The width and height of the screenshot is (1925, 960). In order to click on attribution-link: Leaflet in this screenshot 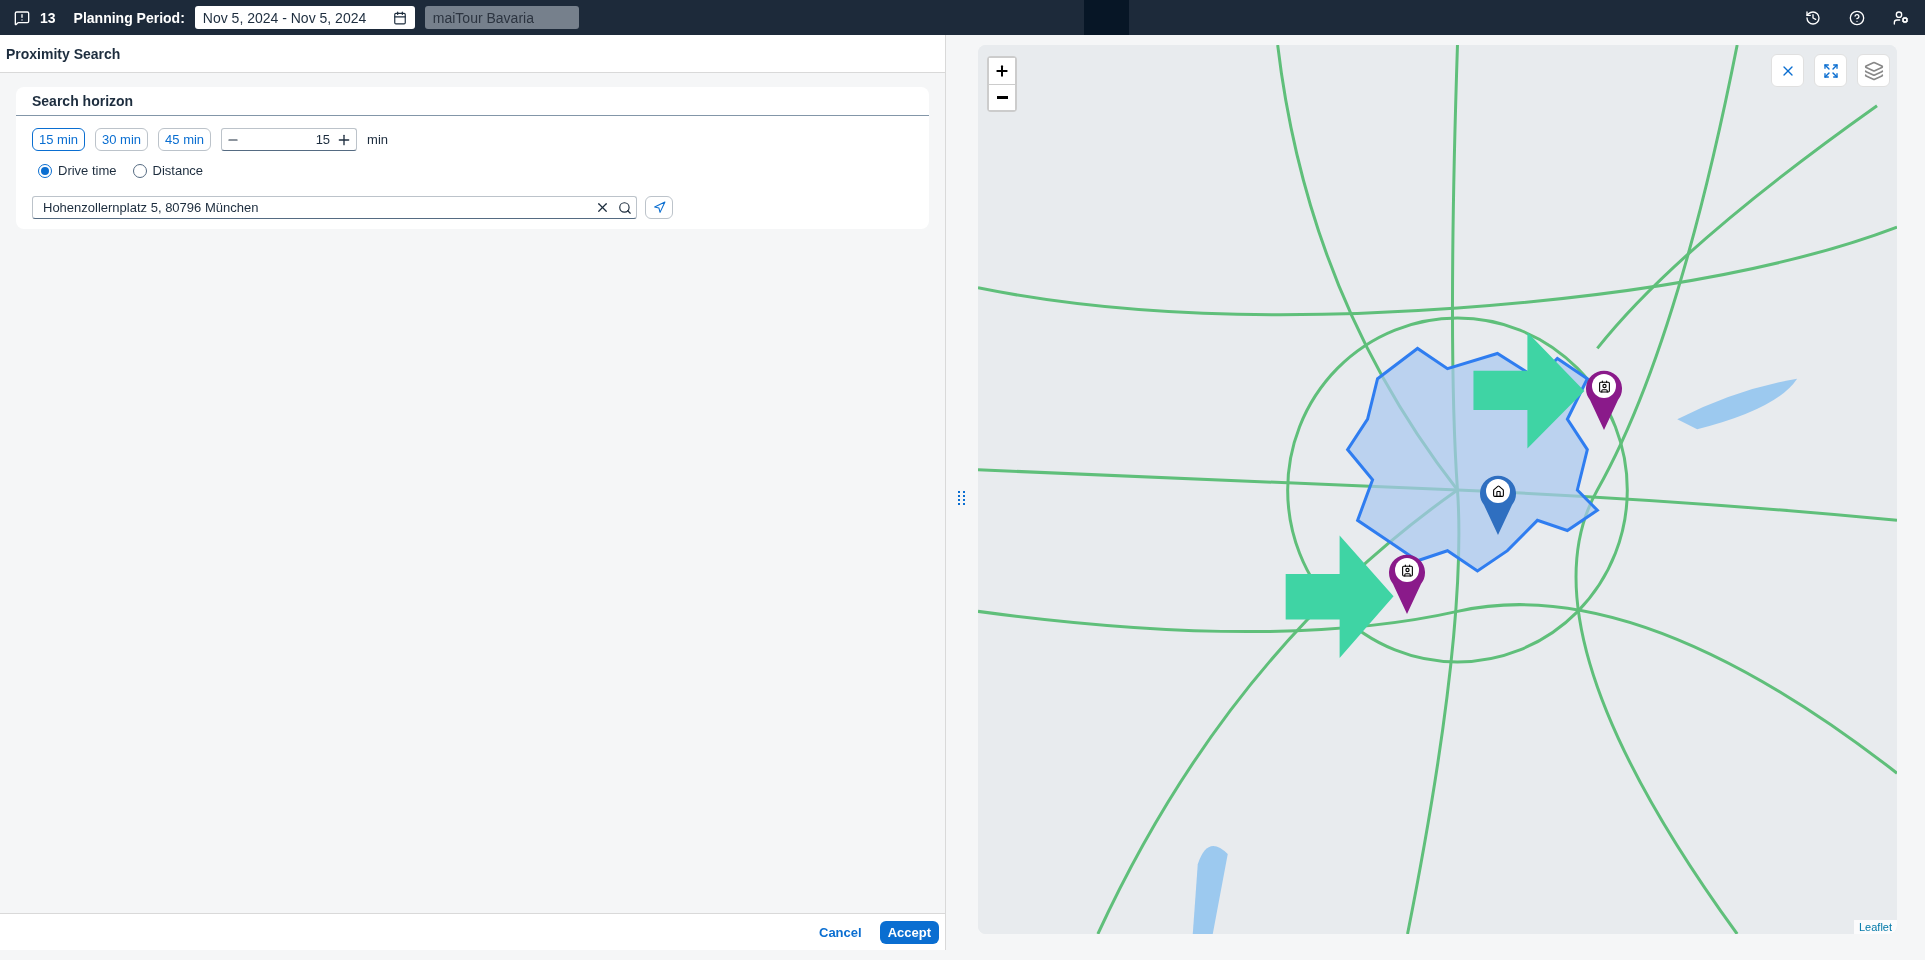, I will do `click(1875, 927)`.